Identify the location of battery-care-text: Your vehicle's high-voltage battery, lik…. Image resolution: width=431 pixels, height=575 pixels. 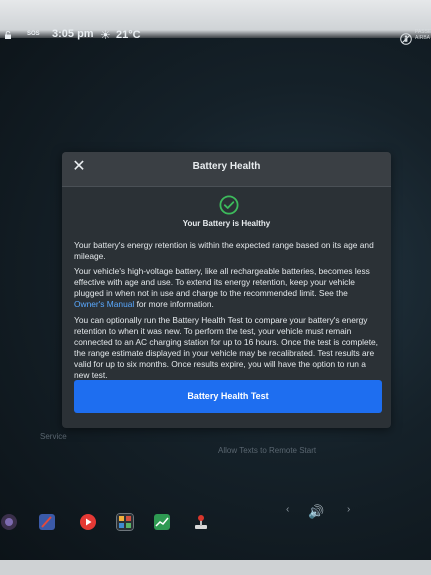
(222, 282).